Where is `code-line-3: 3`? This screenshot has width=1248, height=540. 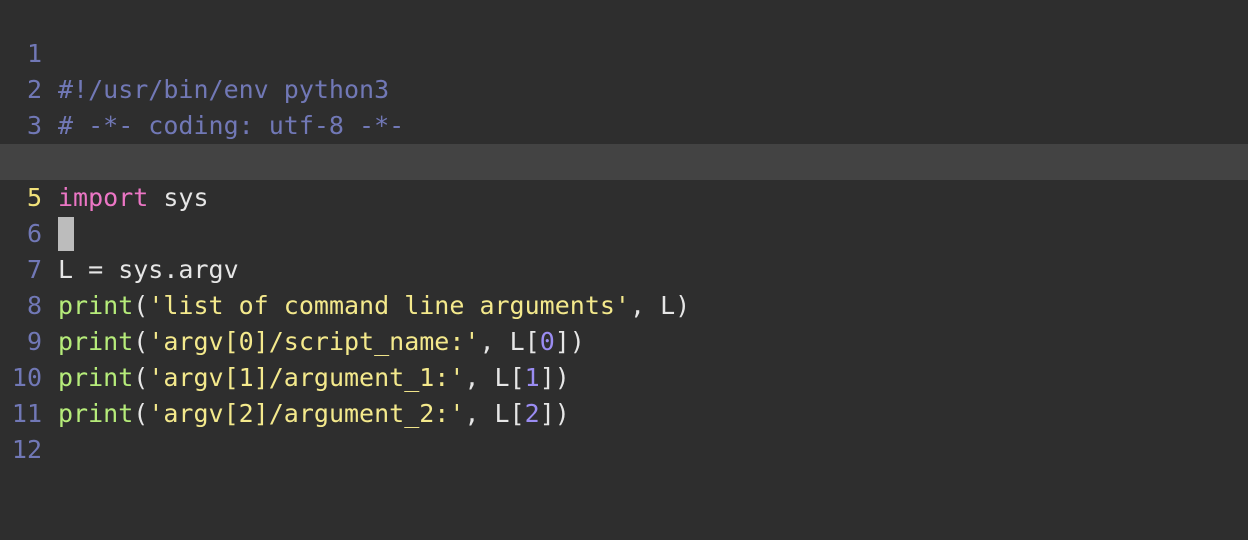 code-line-3: 3 is located at coordinates (624, 106).